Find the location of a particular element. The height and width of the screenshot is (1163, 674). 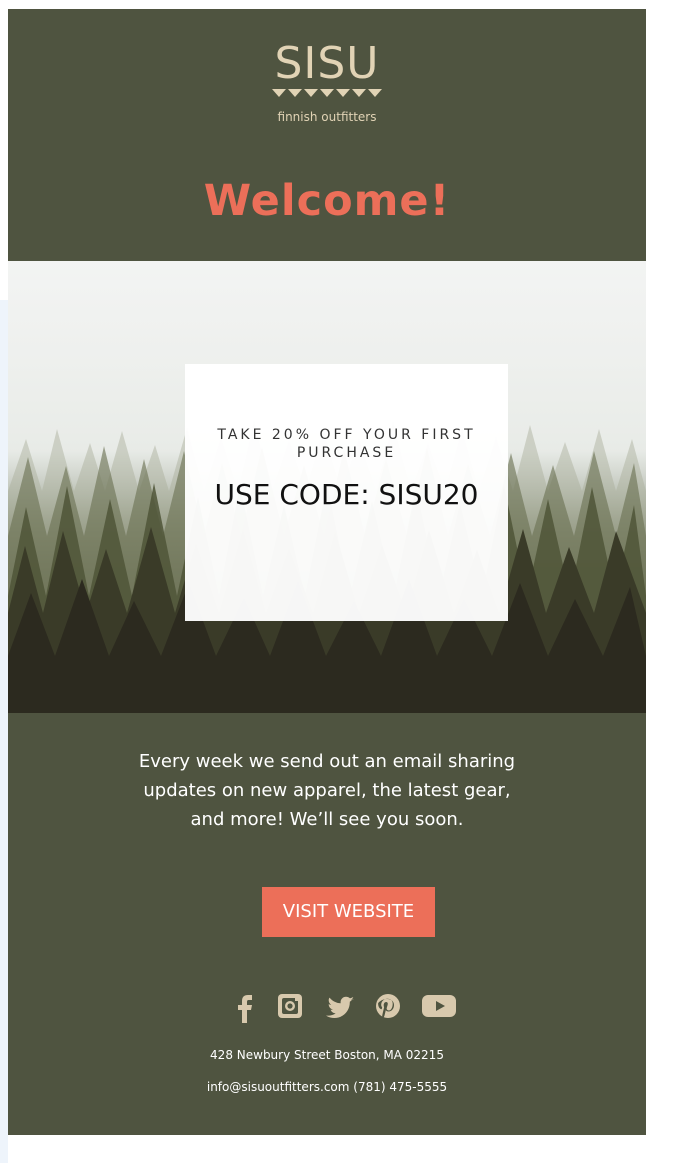

brand-tagline: finnish outfitters is located at coordinates (327, 117).